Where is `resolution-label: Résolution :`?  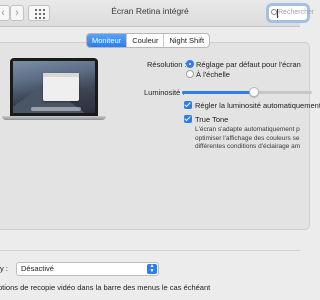
resolution-label: Résolution : is located at coordinates (167, 64).